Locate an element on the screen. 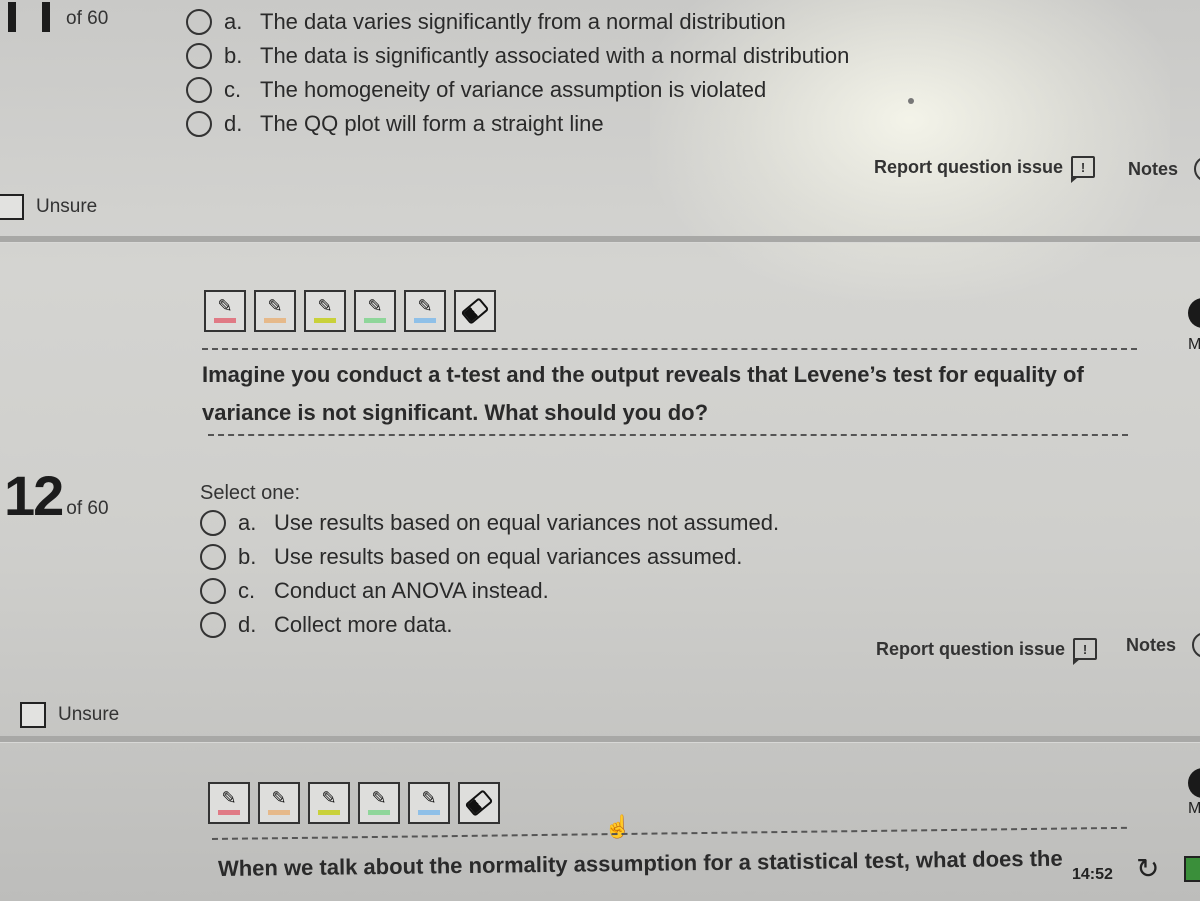 The width and height of the screenshot is (1200, 901). select-one-label: Select one: is located at coordinates (250, 493).